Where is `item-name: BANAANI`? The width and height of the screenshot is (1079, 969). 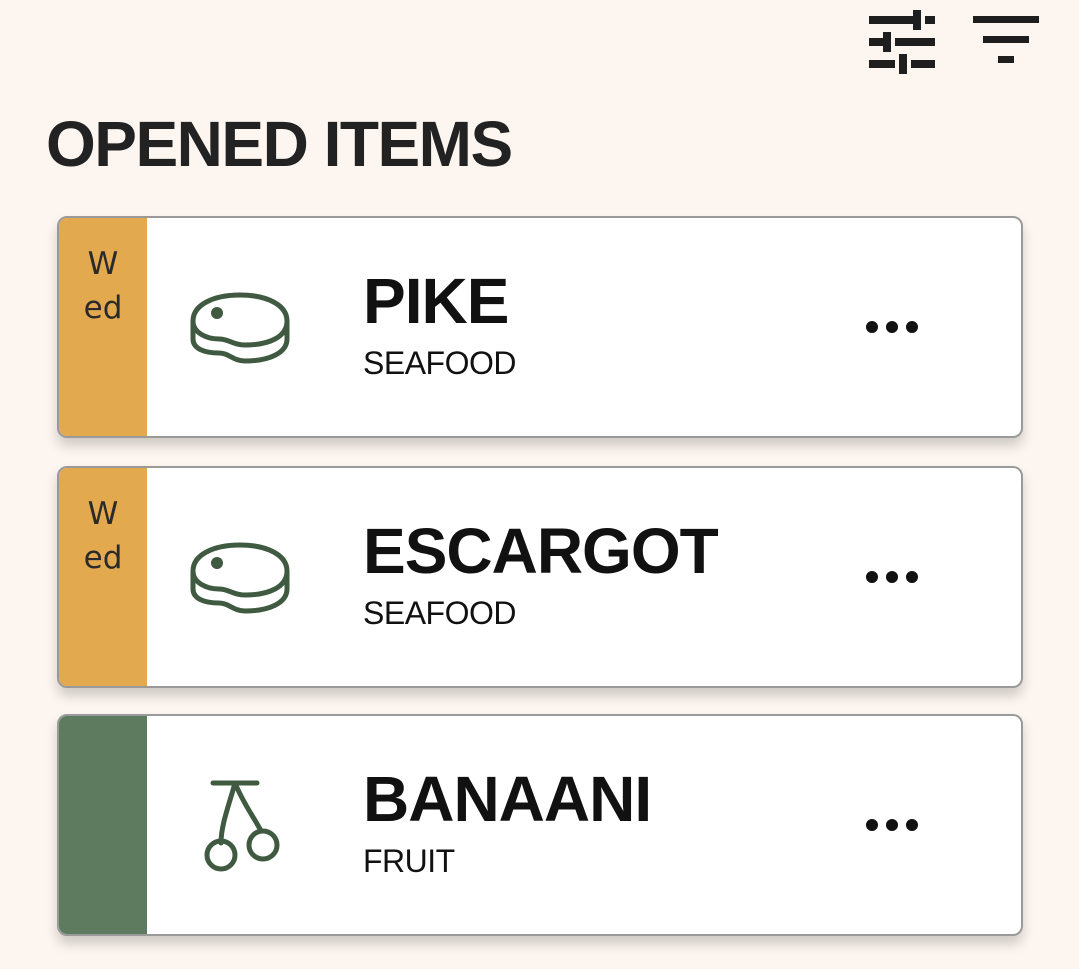
item-name: BANAANI is located at coordinates (507, 799).